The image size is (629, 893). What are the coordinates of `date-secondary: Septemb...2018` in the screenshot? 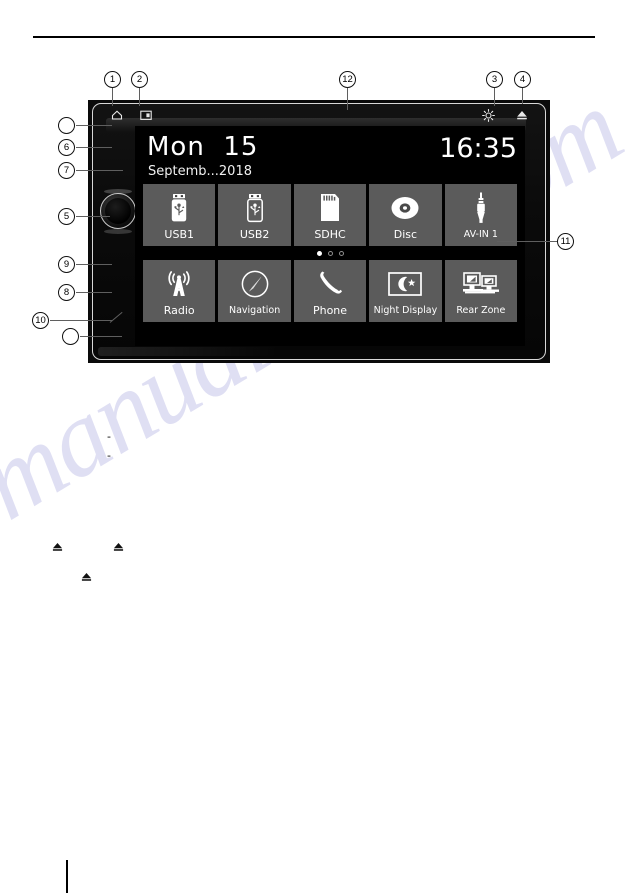 It's located at (200, 171).